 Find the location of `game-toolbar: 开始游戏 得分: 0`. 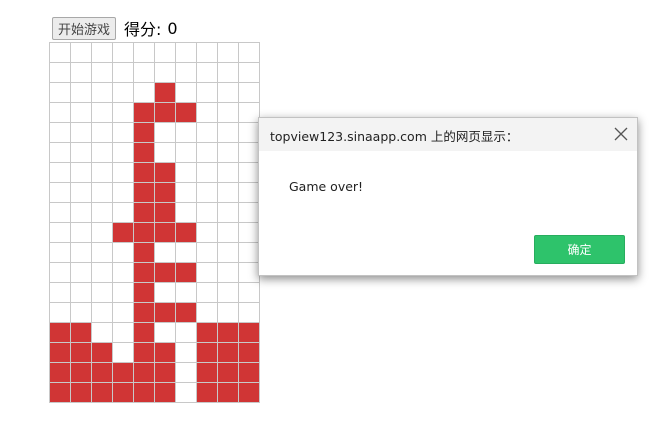

game-toolbar: 开始游戏 得分: 0 is located at coordinates (115, 28).